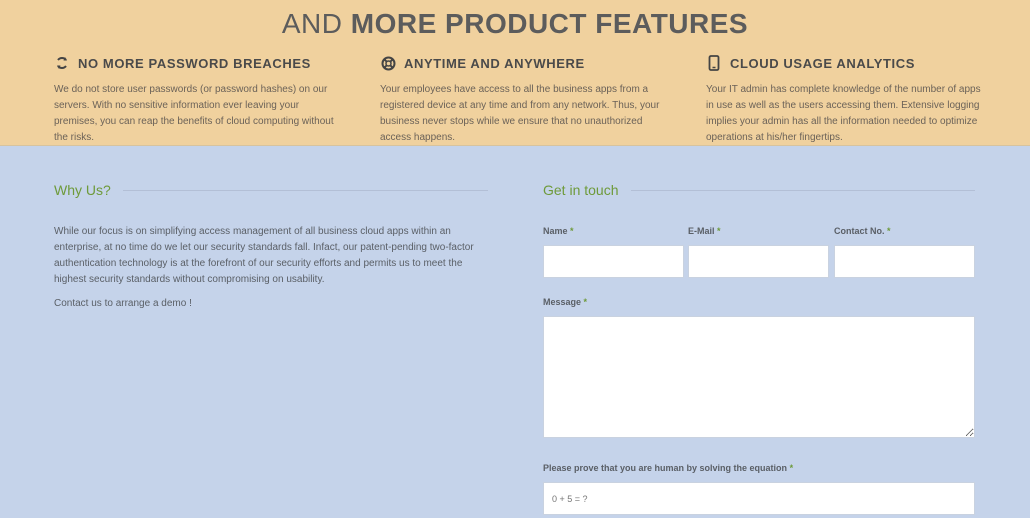 This screenshot has width=1030, height=518. Describe the element at coordinates (82, 190) in the screenshot. I see `why-us-title: Why Us?` at that location.